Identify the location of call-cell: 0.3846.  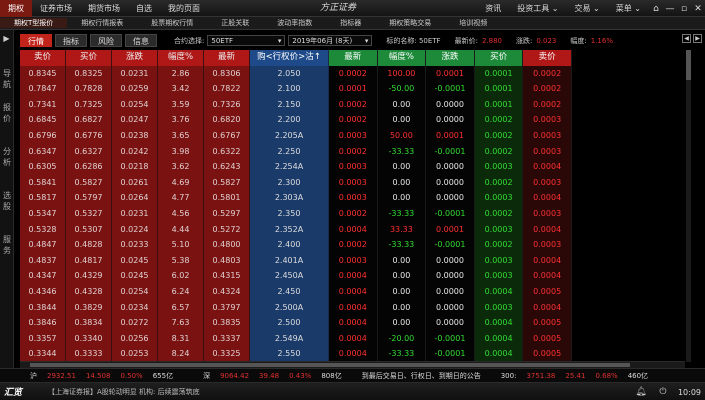
(43, 323).